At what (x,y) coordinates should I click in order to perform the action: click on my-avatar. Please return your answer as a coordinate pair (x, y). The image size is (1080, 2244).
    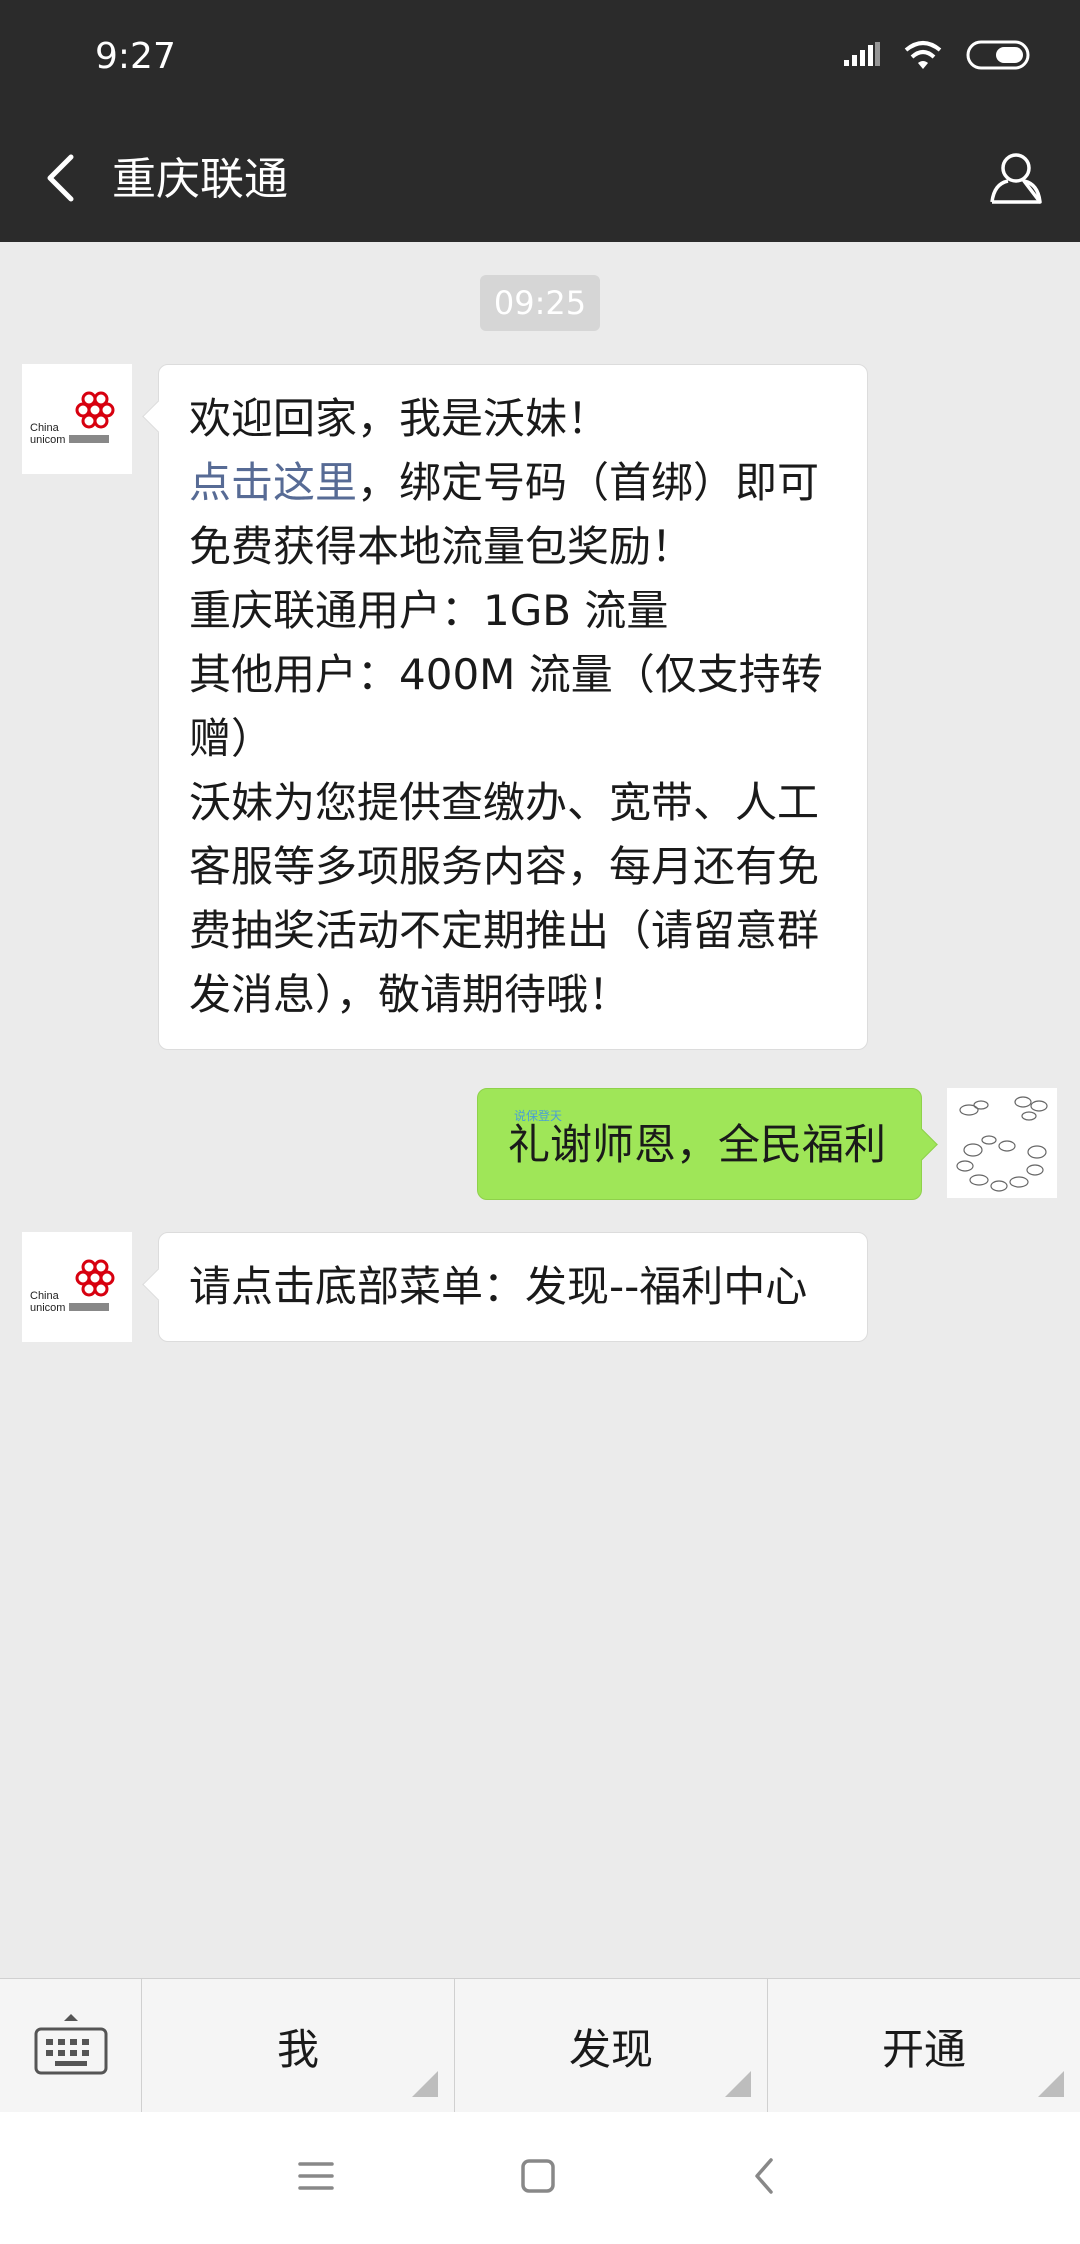
    Looking at the image, I should click on (1002, 1143).